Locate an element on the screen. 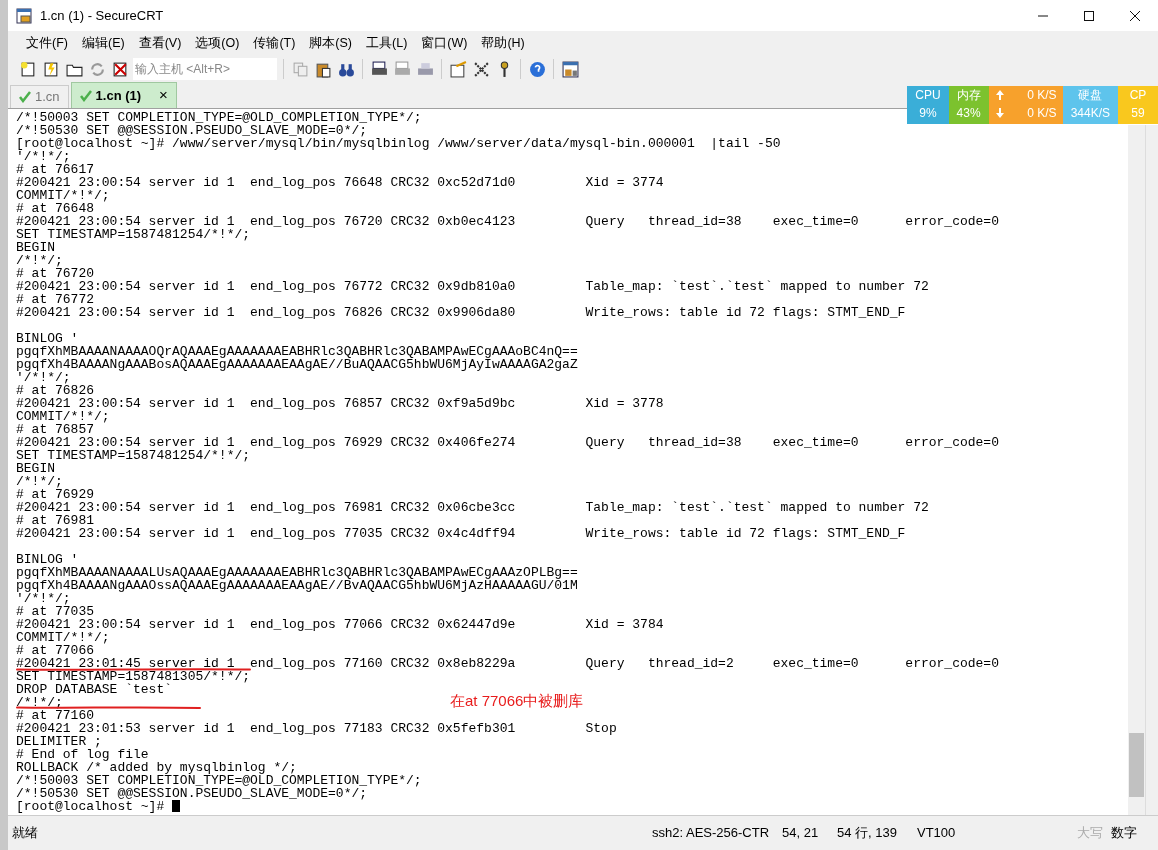 This screenshot has height=850, width=1158. status-text: 54 行, 139 is located at coordinates (867, 833).